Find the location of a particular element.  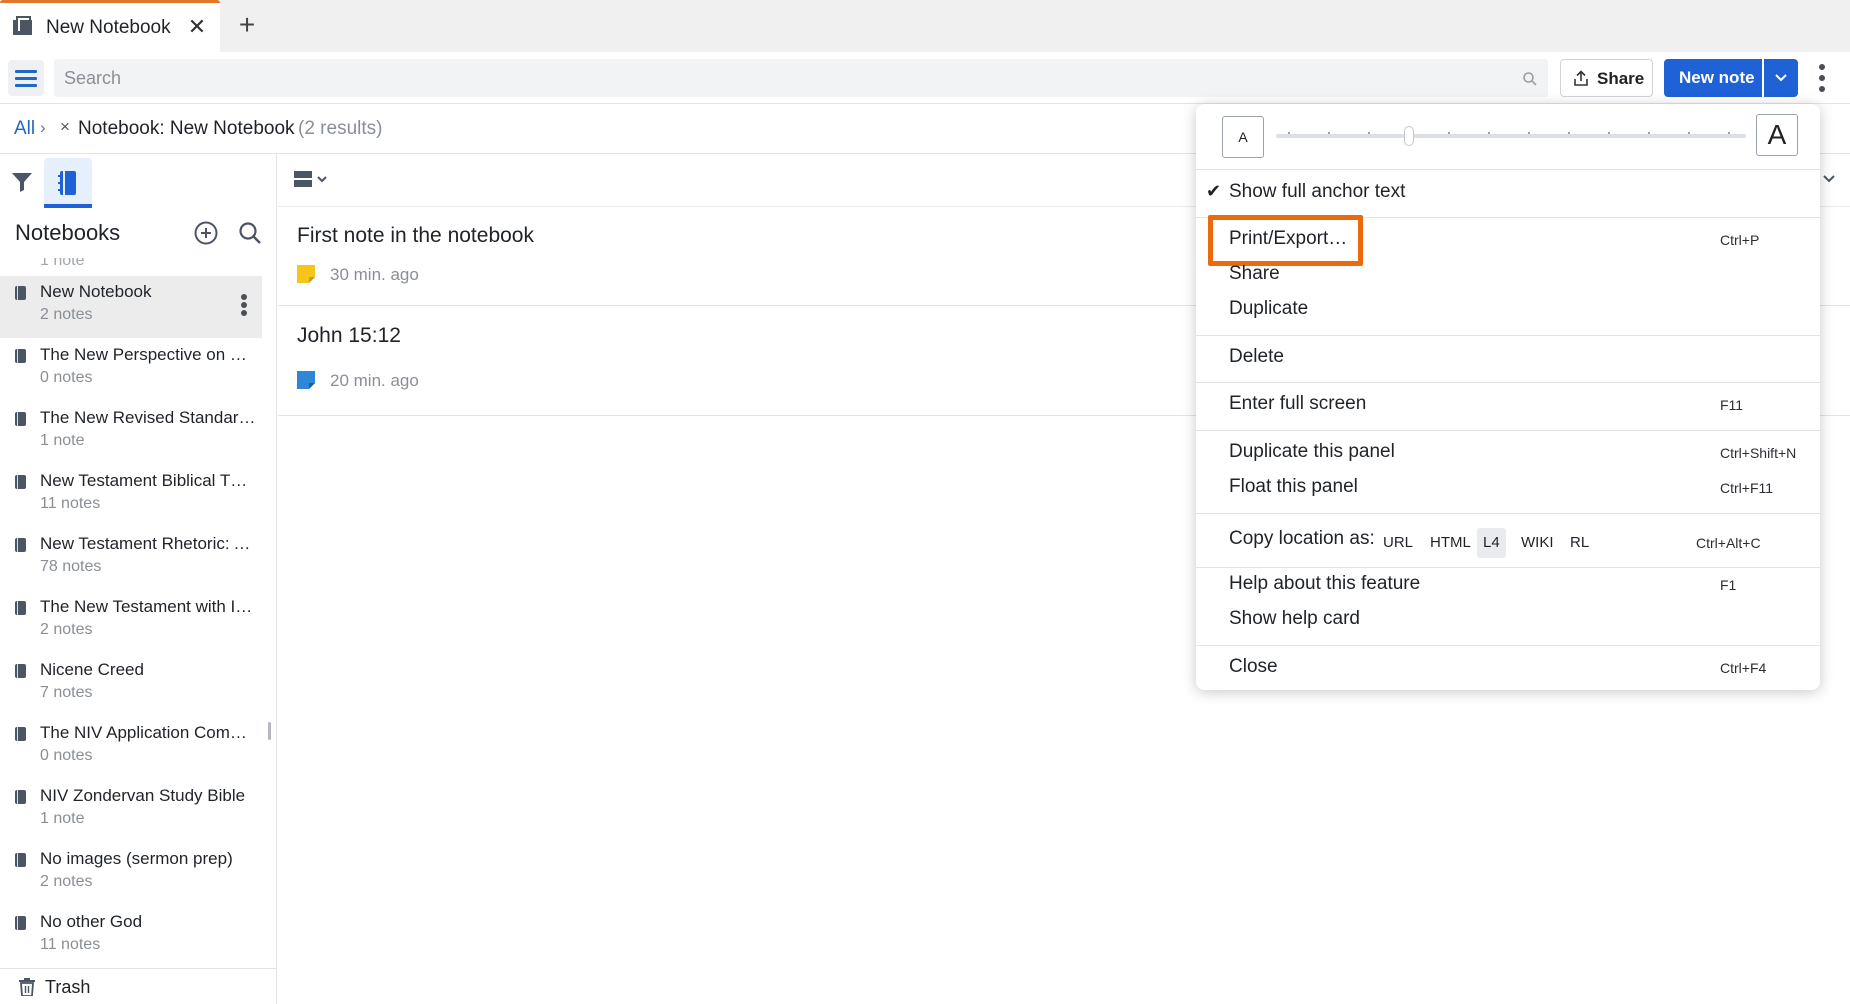

notebook-title: Nicene Creed is located at coordinates (92, 669).